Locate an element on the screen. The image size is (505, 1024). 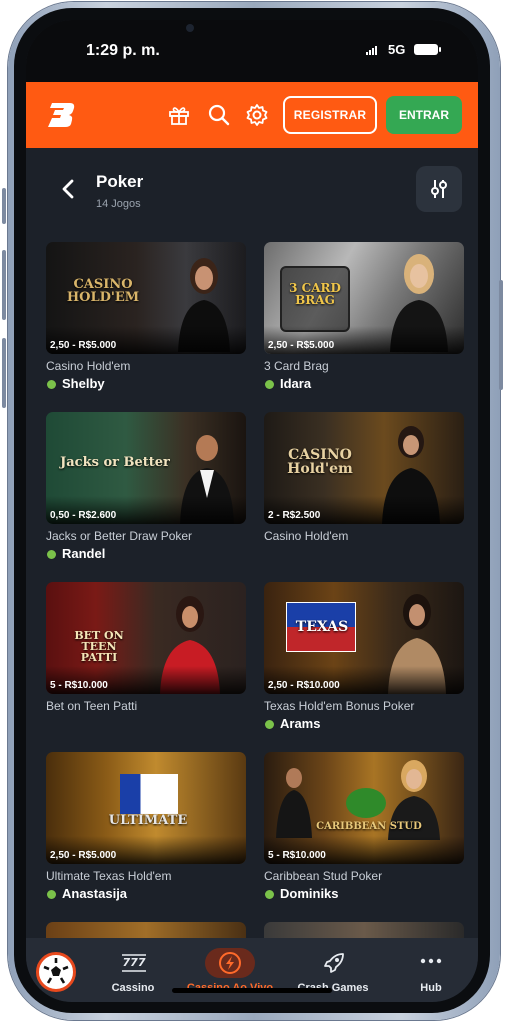
game-thumbnail: CARIBBEAN STUD 5 - R$10.000 is located at coordinates (364, 808).